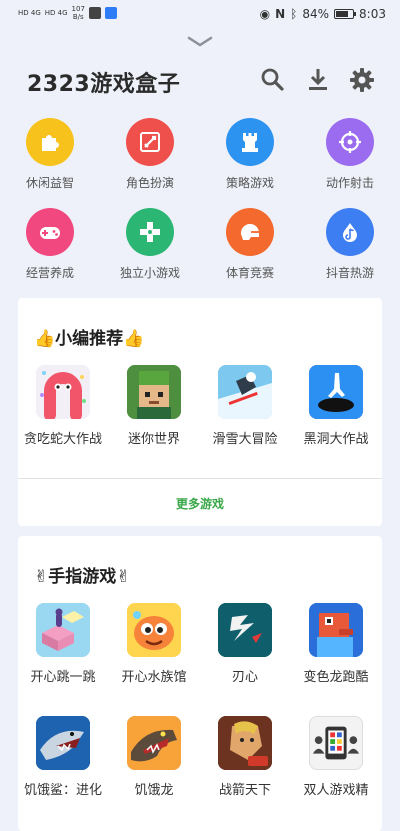 This screenshot has width=400, height=831. What do you see at coordinates (200, 503) in the screenshot?
I see `more-games-link: 更多游戏` at bounding box center [200, 503].